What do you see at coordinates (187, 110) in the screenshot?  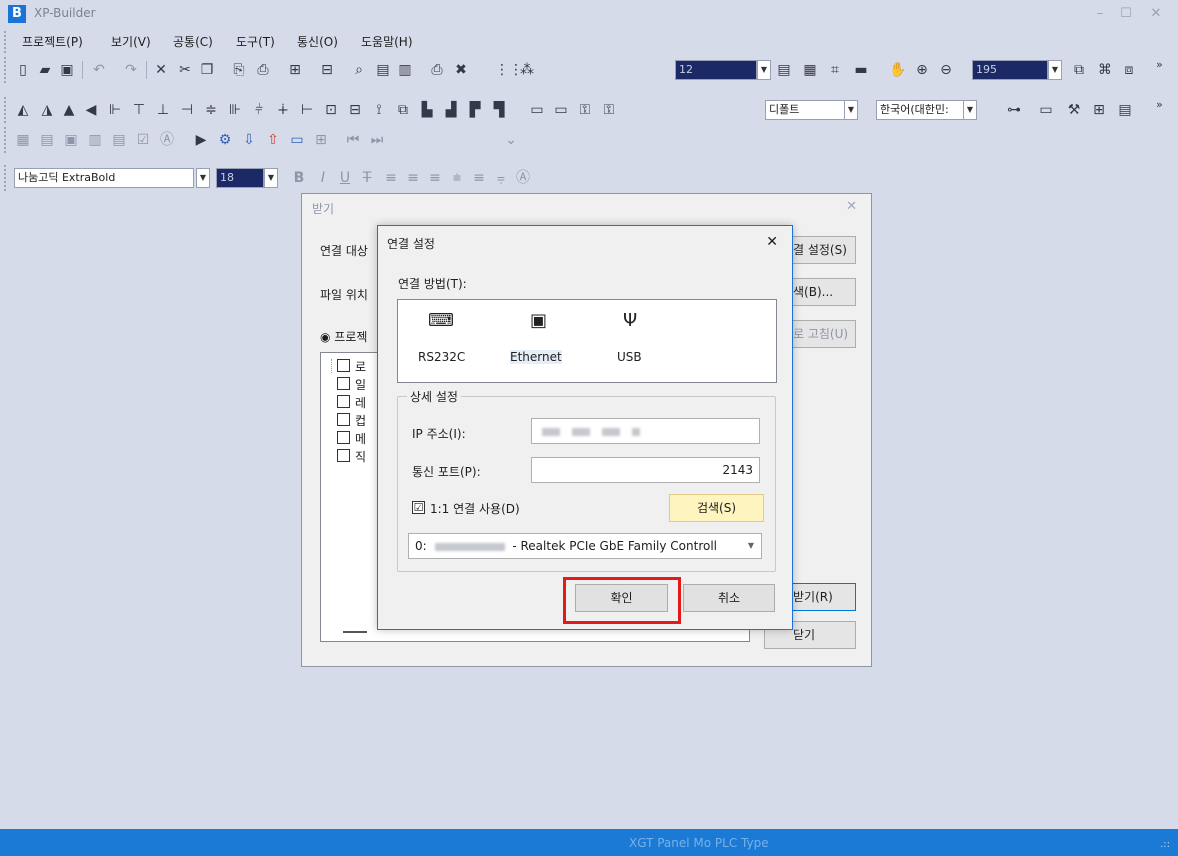 I see `distribute-v-icon: ⊣` at bounding box center [187, 110].